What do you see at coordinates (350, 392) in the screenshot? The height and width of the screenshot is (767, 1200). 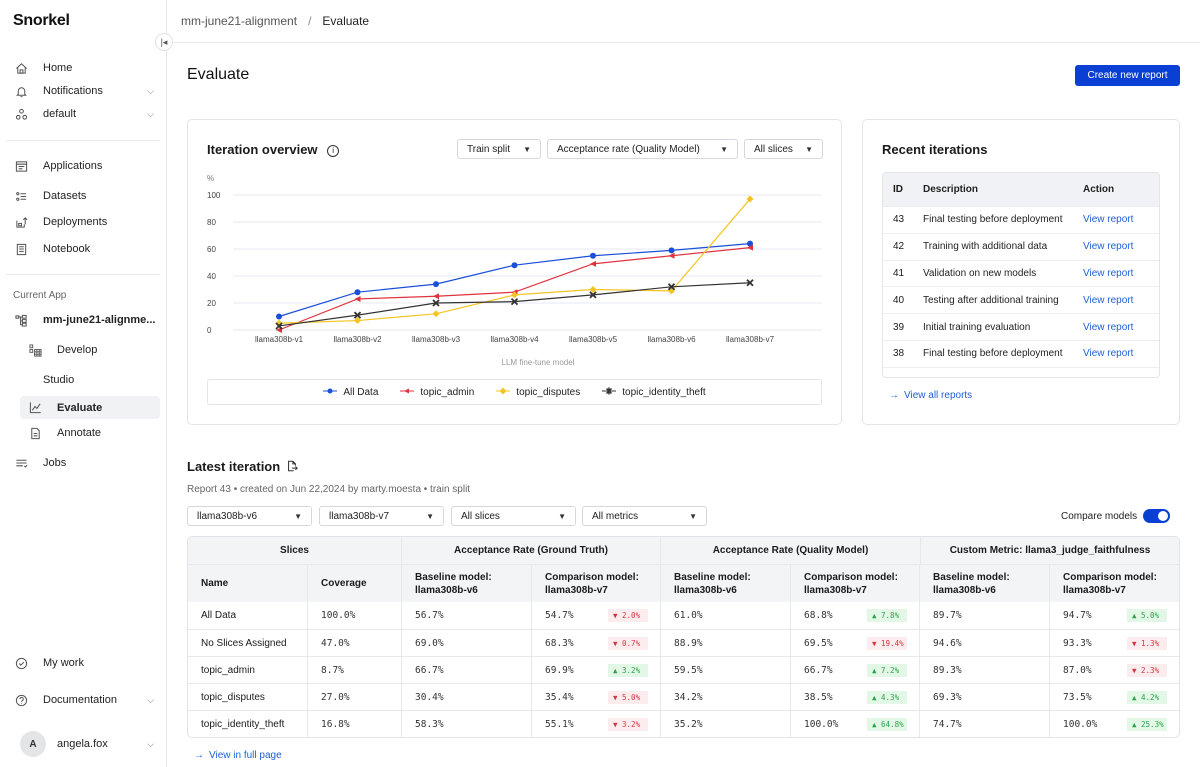 I see `legend-item: All Data` at bounding box center [350, 392].